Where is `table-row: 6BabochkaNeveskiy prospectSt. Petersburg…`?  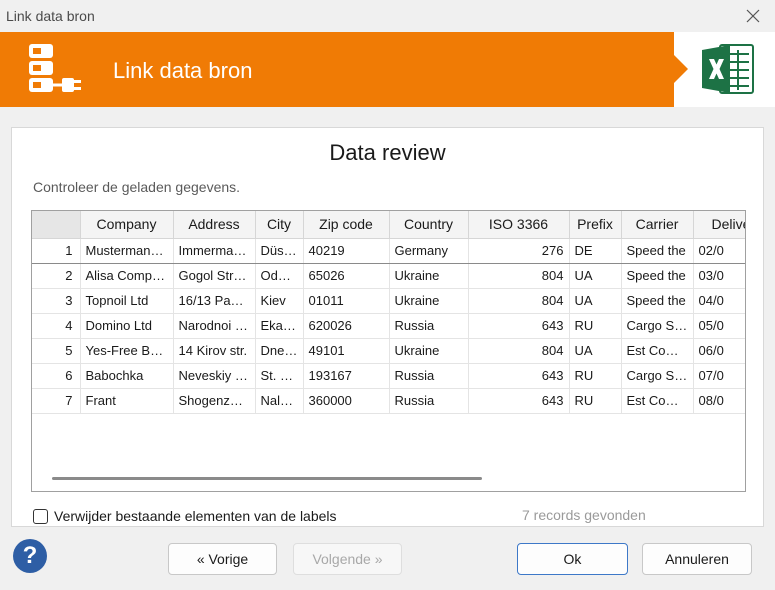 table-row: 6BabochkaNeveskiy prospectSt. Petersburg… is located at coordinates (388, 376).